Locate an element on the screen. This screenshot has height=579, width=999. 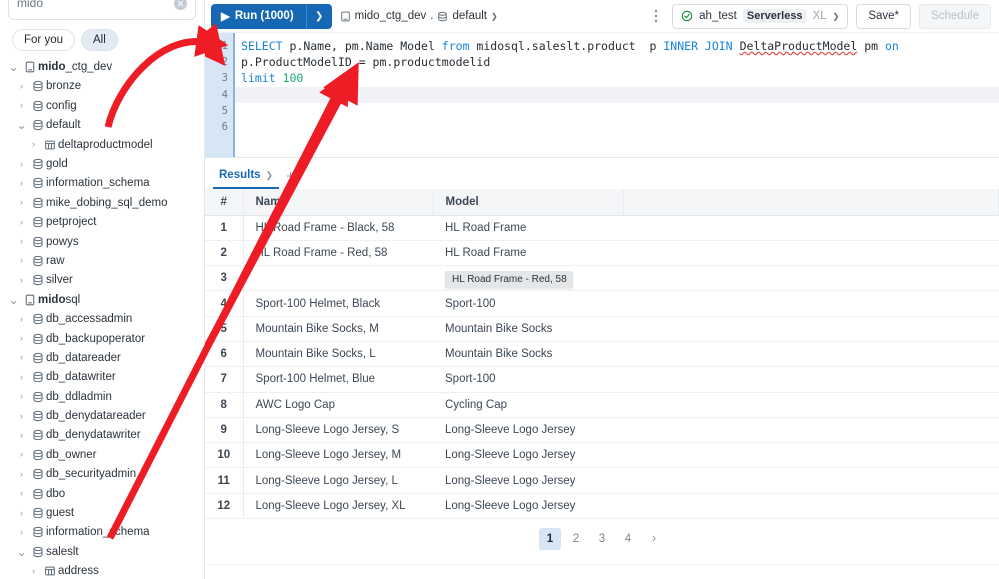
table-row: 2 HL Road Frame - Red, 58 HL Road Frame is located at coordinates (602, 253).